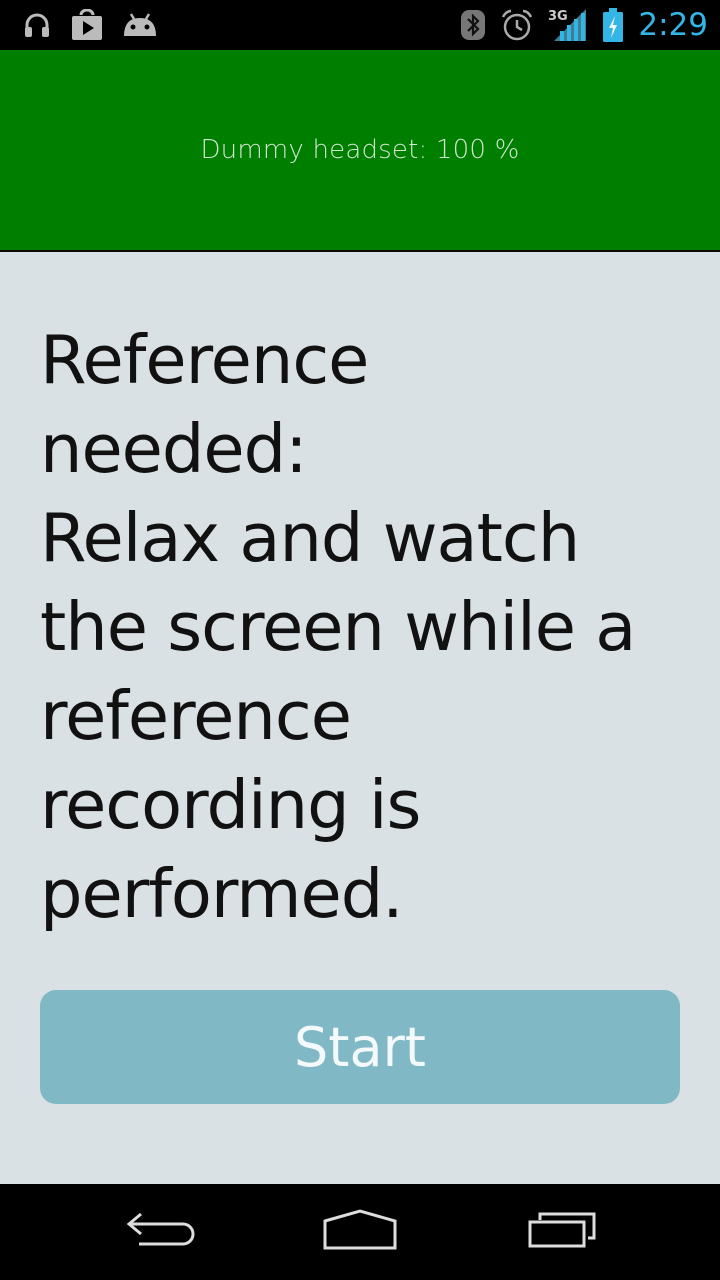 Image resolution: width=720 pixels, height=1280 pixels. I want to click on system-status: 3G 2:29, so click(584, 25).